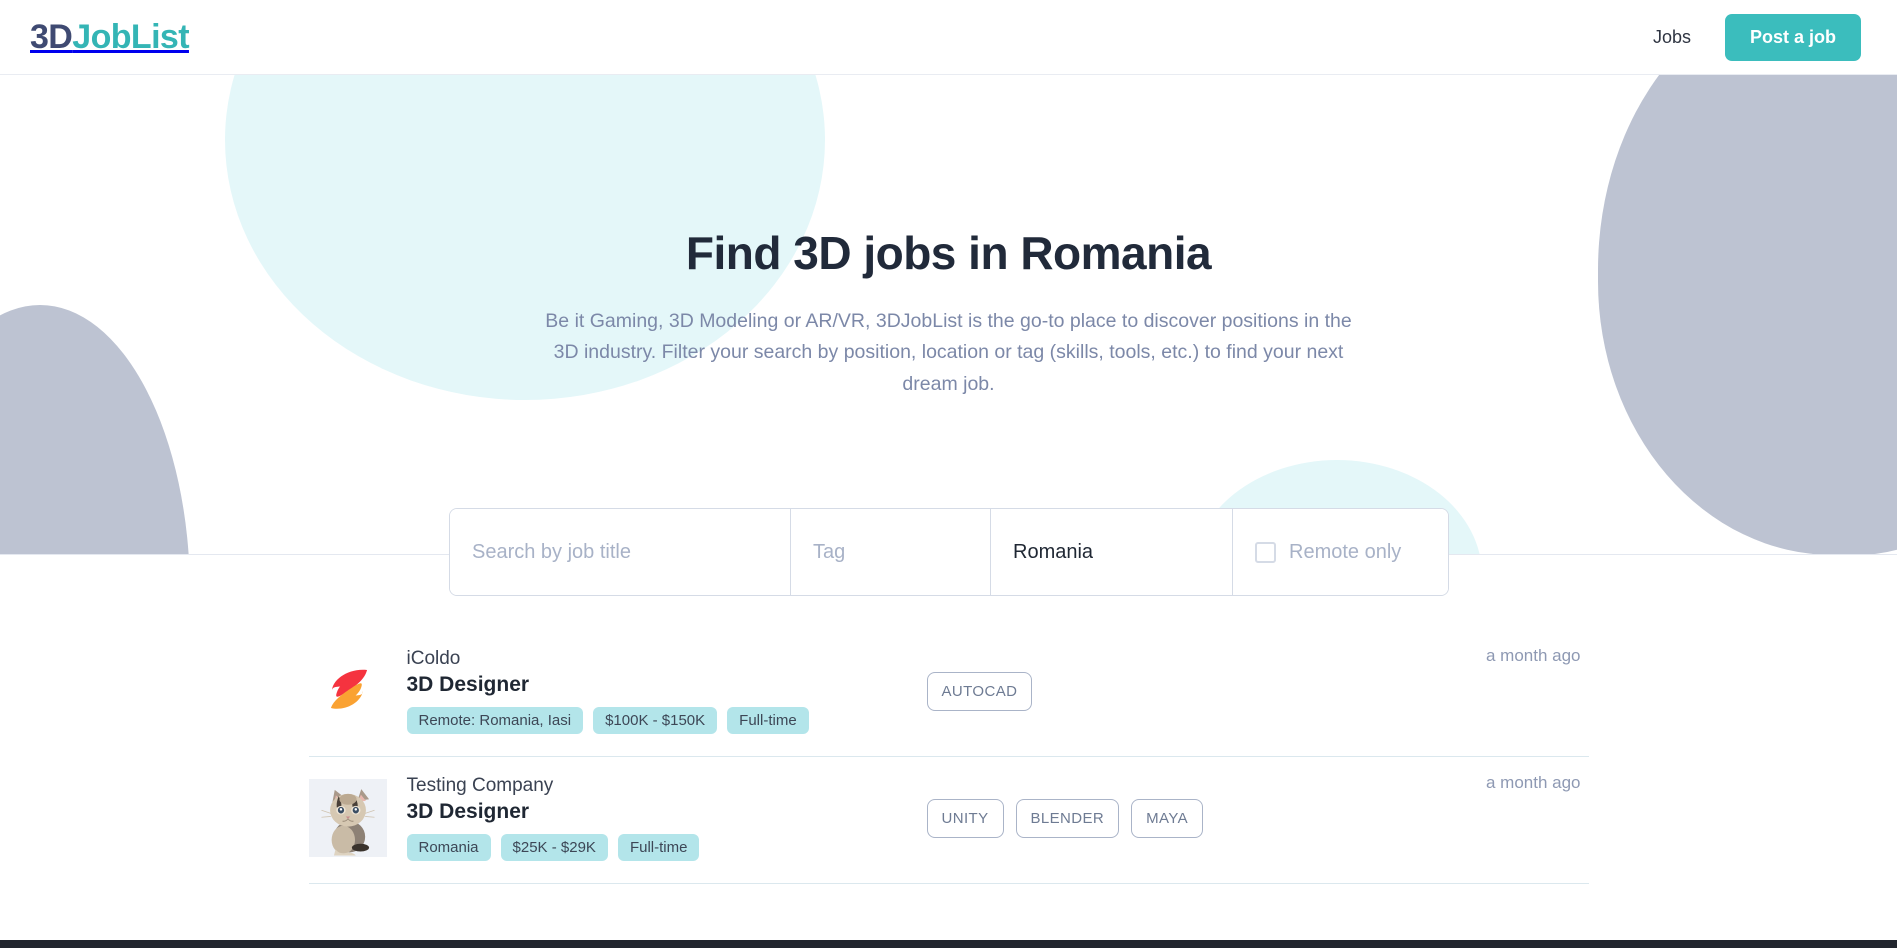  I want to click on header-nav: Jobs Post a job, so click(1757, 37).